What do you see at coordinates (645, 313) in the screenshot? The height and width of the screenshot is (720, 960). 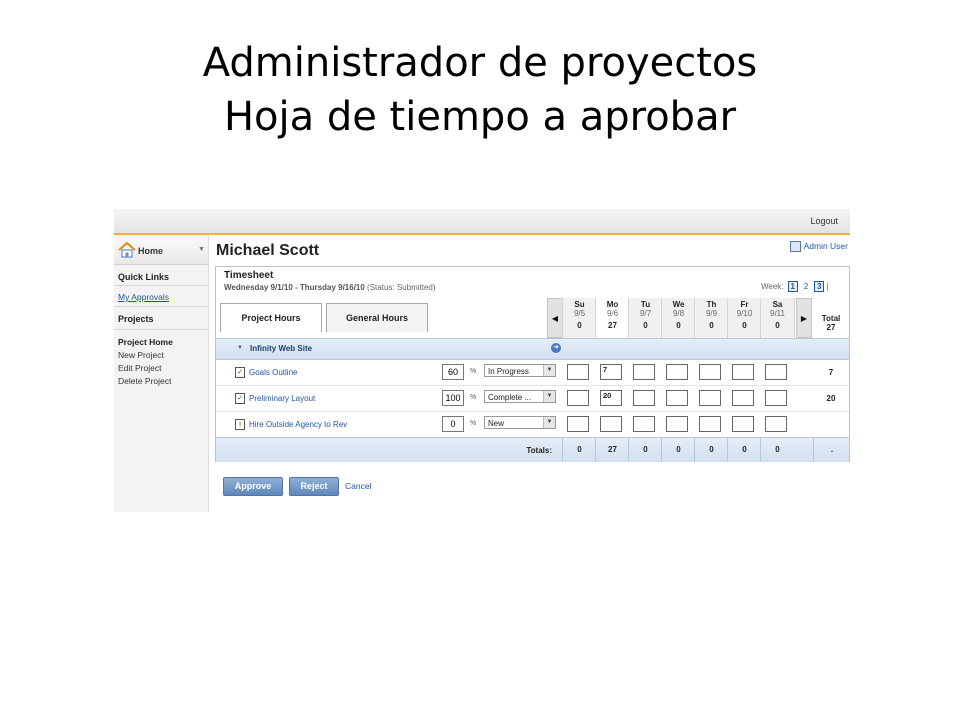 I see `day-date: 9/7` at bounding box center [645, 313].